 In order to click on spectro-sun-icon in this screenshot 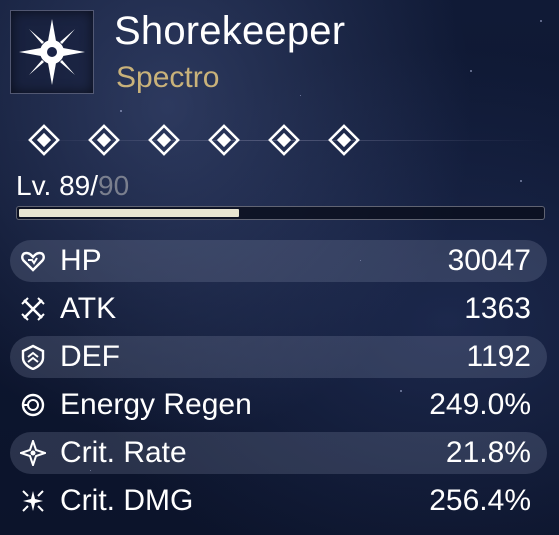, I will do `click(52, 52)`.